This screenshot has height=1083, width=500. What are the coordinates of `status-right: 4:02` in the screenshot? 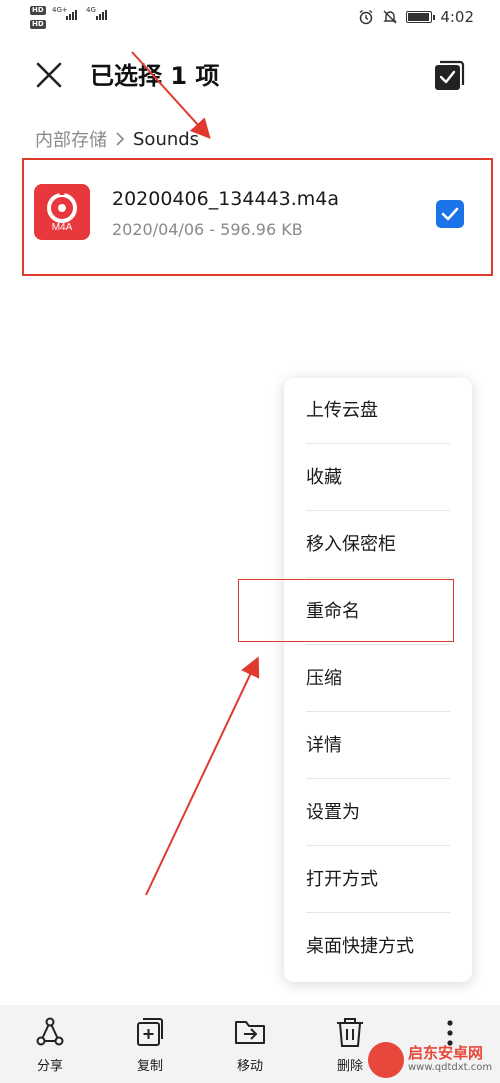 It's located at (416, 17).